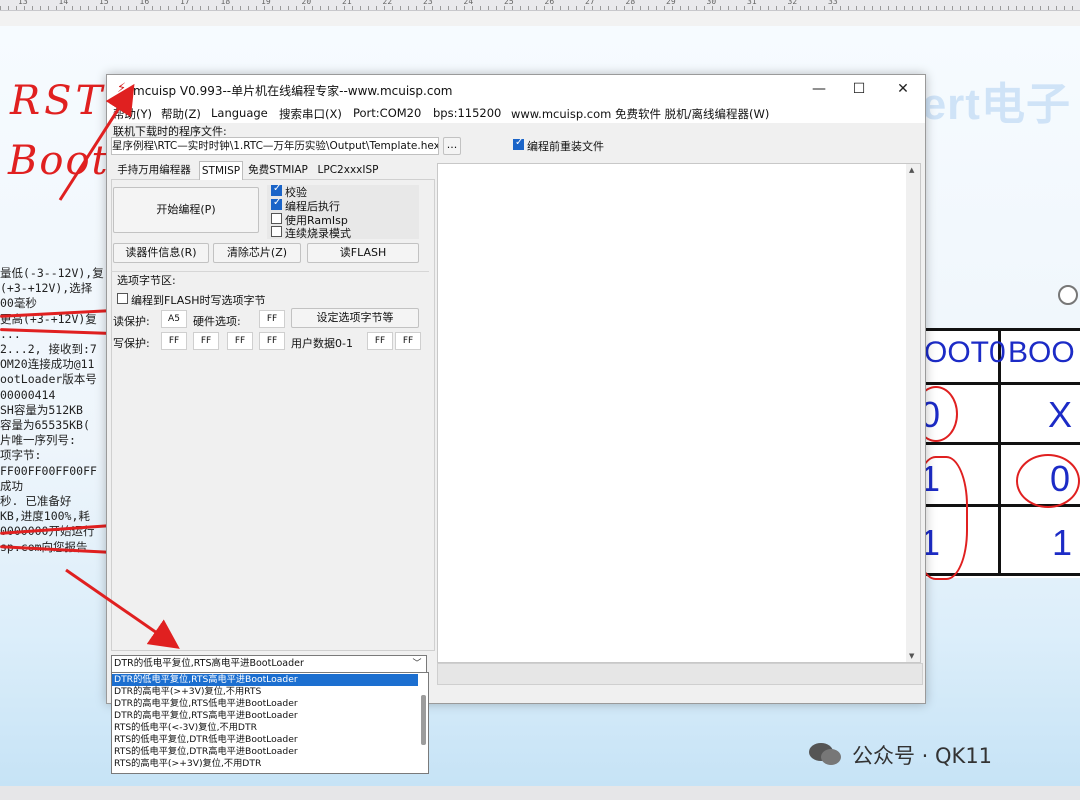  What do you see at coordinates (96, 142) in the screenshot?
I see `arrow-to-app-icon` at bounding box center [96, 142].